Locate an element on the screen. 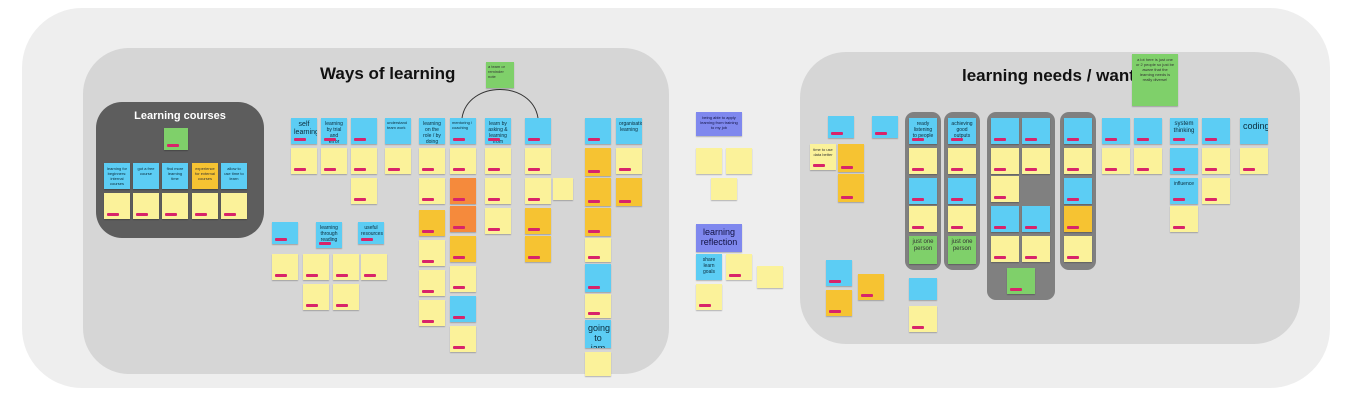  sticky-note: just one person is located at coordinates (923, 250).